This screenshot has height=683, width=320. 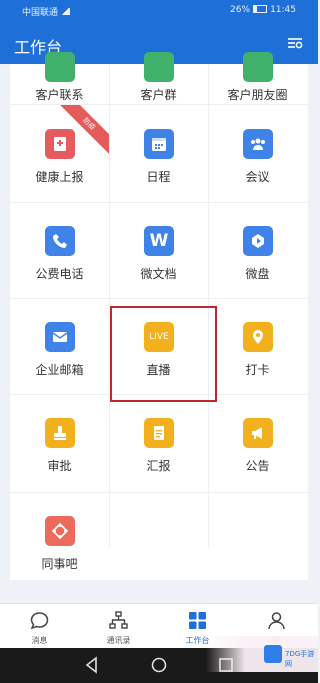 I want to click on settings-sliders-icon, so click(x=295, y=43).